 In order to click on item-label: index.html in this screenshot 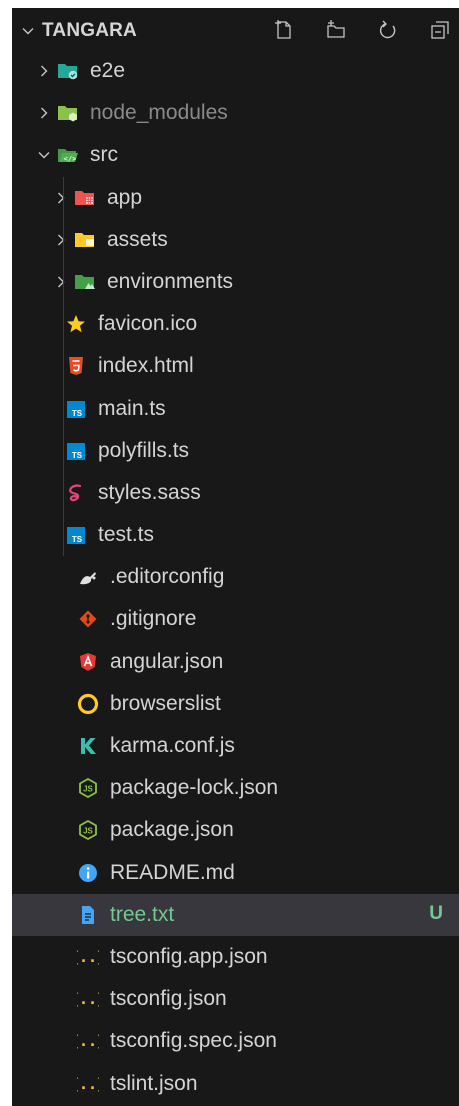, I will do `click(146, 366)`.